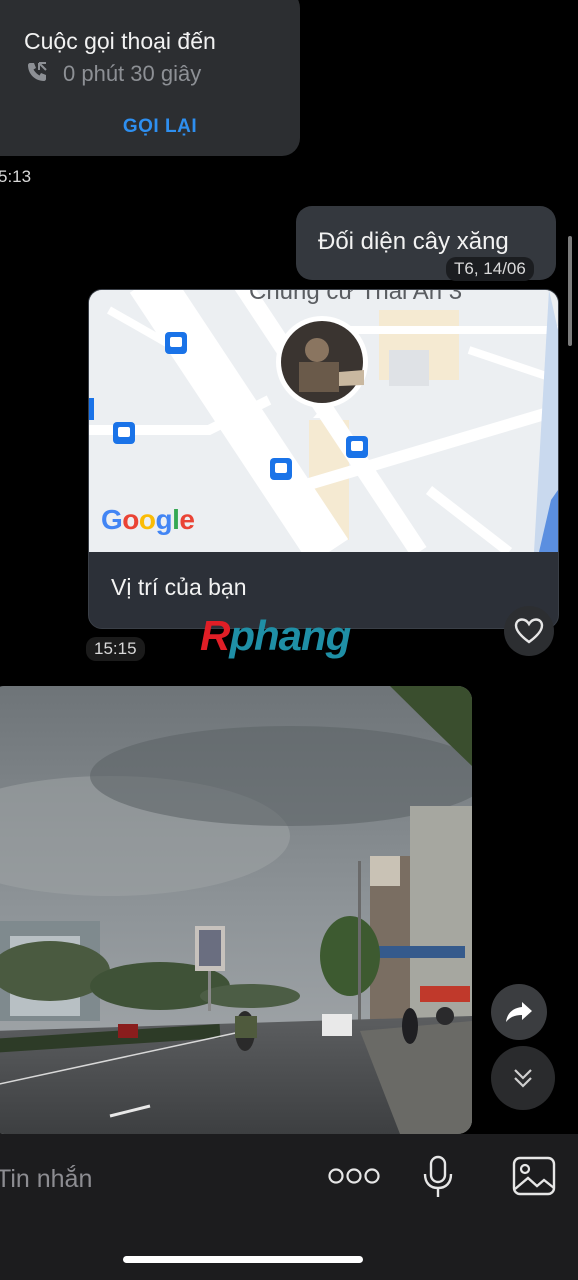 The image size is (578, 1280). Describe the element at coordinates (179, 587) in the screenshot. I see `location-caption: Vị trí của bạn` at that location.